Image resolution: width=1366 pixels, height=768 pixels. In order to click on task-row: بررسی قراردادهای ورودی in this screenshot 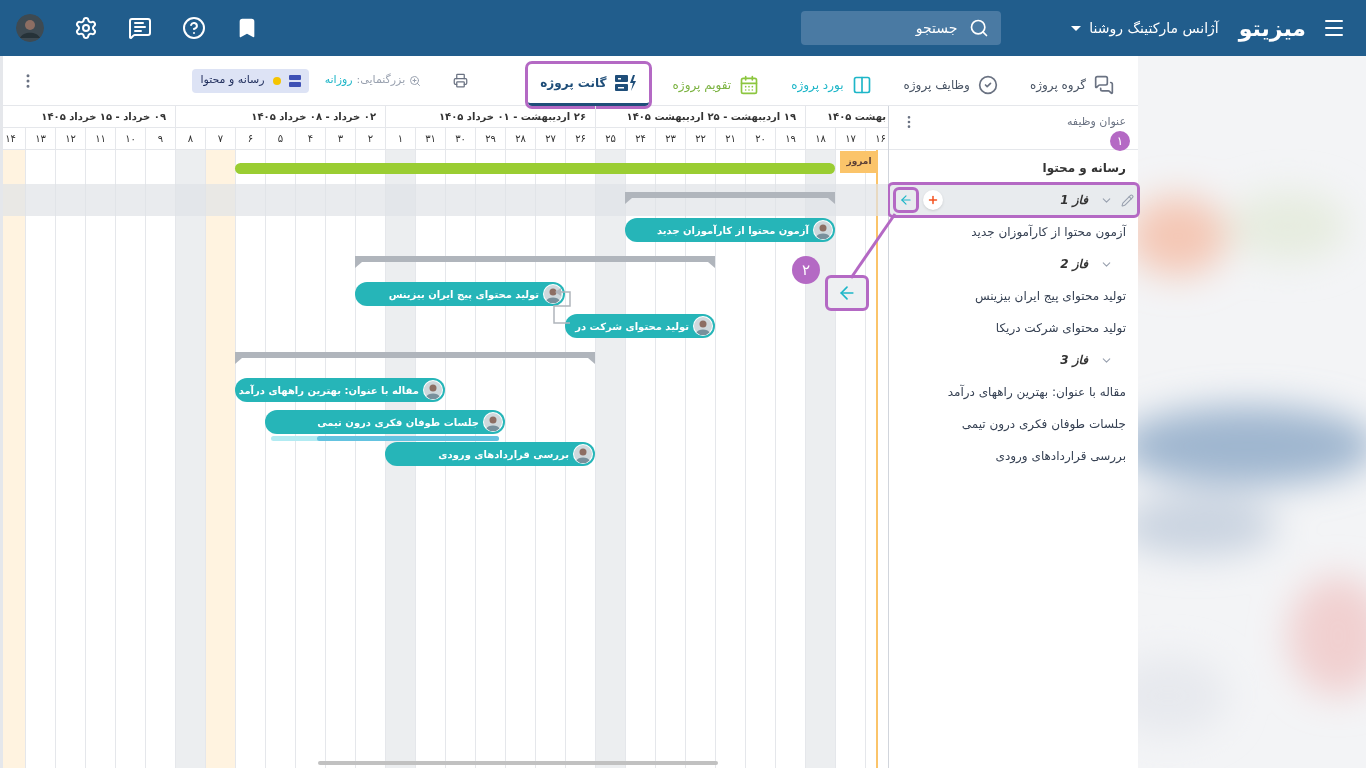, I will do `click(1013, 456)`.